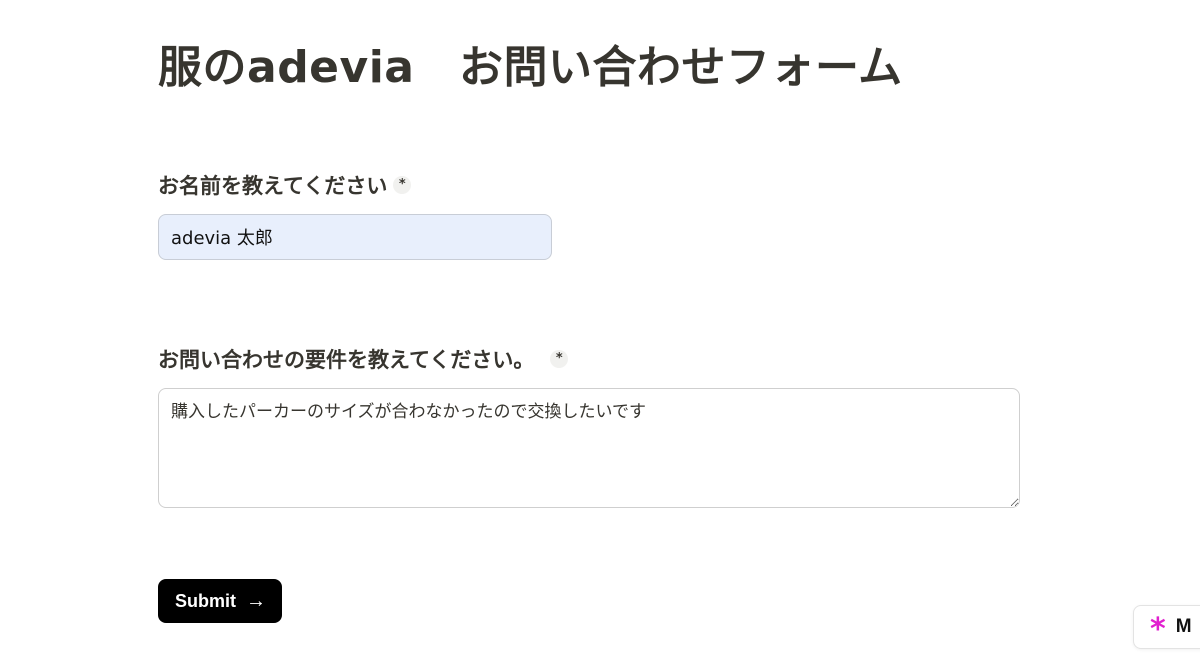 The image size is (1200, 654). Describe the element at coordinates (205, 600) in the screenshot. I see `submit-label: Submit` at that location.